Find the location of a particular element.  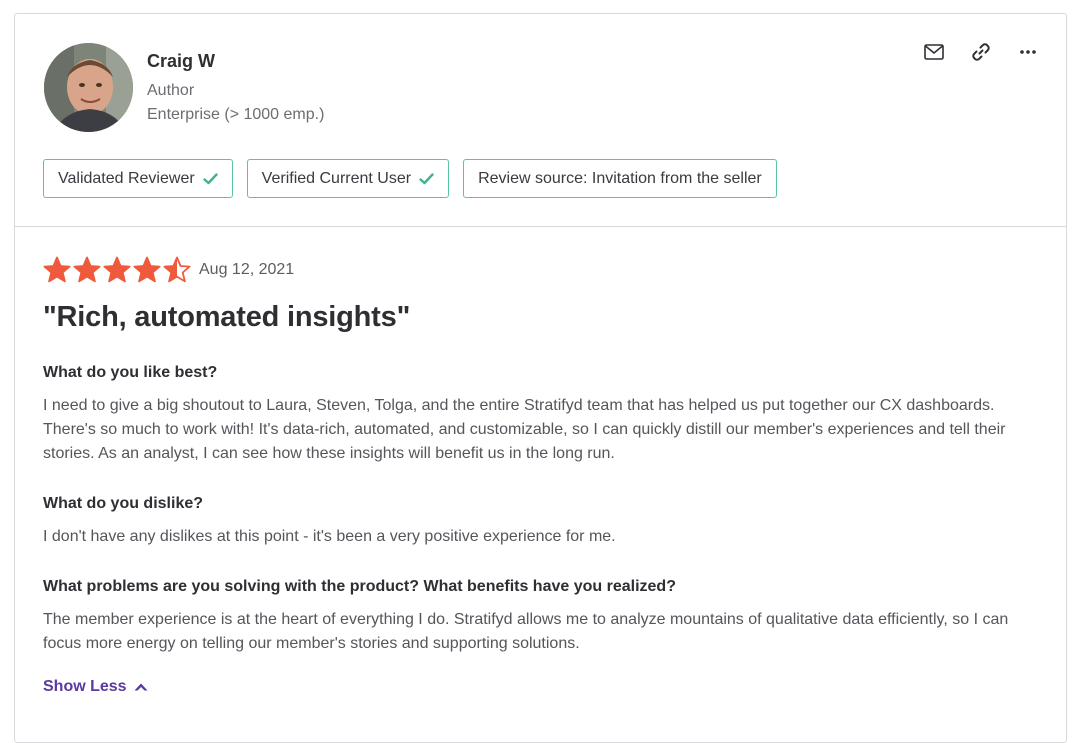

link-icon is located at coordinates (981, 52).